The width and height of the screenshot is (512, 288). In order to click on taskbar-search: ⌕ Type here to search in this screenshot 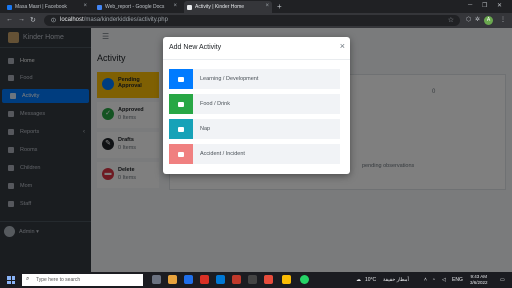, I will do `click(82, 280)`.